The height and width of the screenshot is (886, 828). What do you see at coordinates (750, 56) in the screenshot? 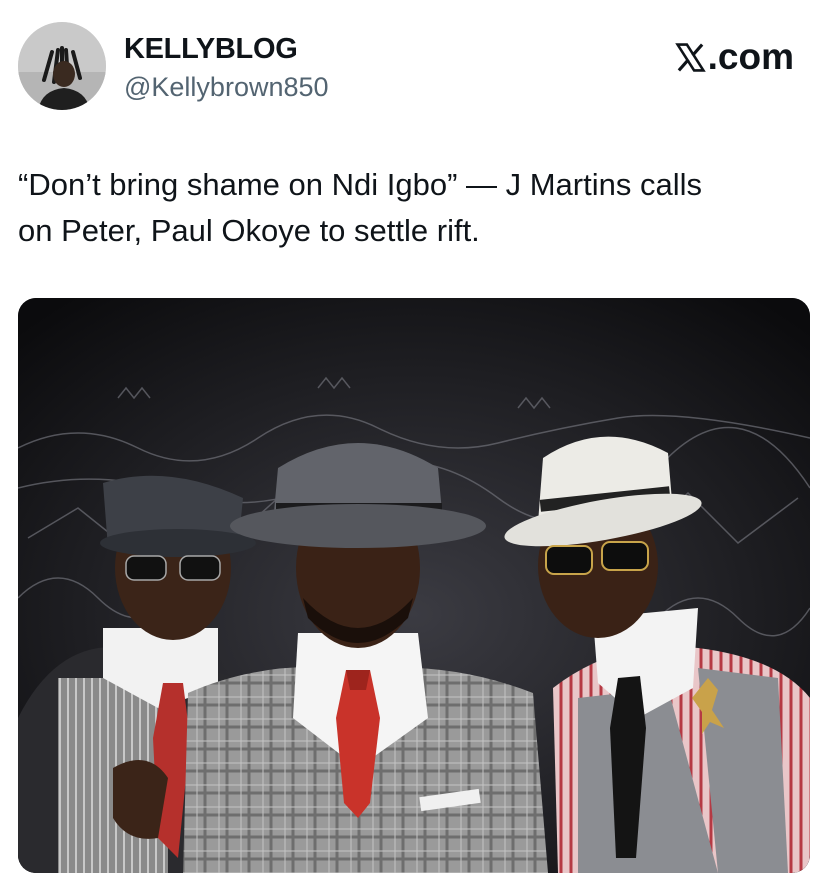
I see `source-suffix: .com` at bounding box center [750, 56].